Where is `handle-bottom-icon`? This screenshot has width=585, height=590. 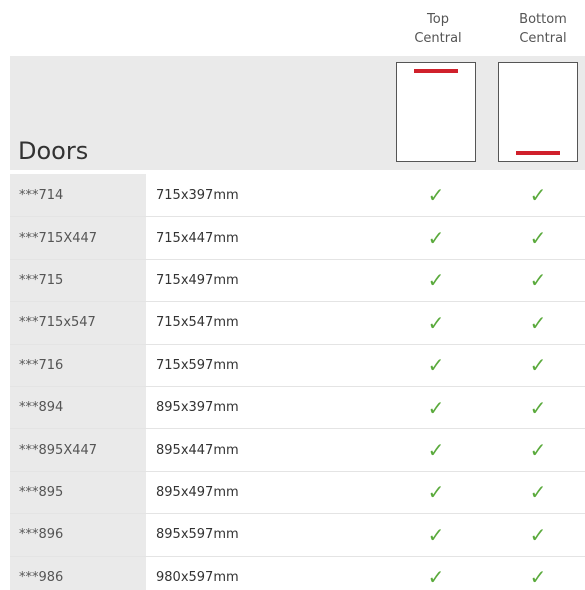 handle-bottom-icon is located at coordinates (538, 153).